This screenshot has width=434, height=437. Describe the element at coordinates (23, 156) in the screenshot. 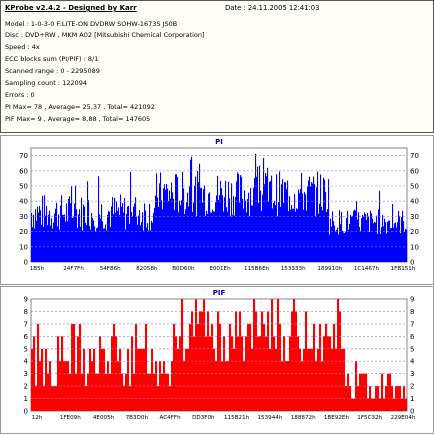

I see `y-tick-label-left: 70` at that location.